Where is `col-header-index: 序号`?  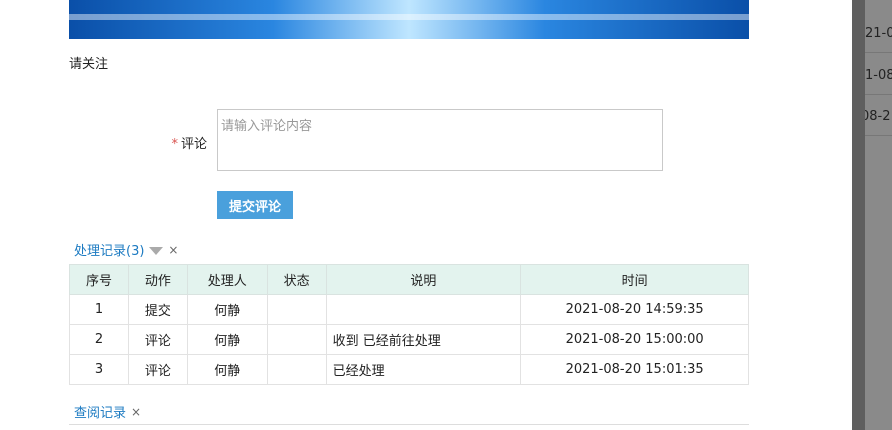
col-header-index: 序号 is located at coordinates (99, 279).